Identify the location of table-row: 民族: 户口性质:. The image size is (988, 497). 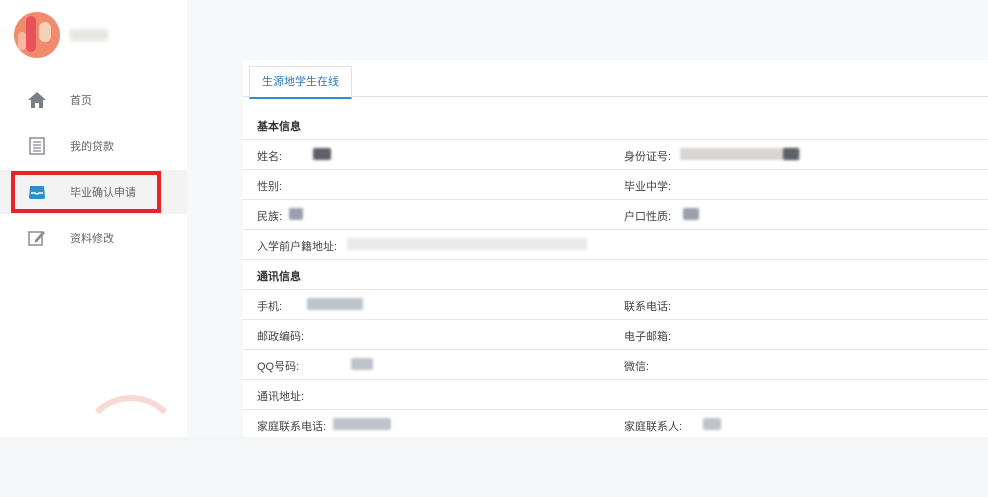
(615, 215).